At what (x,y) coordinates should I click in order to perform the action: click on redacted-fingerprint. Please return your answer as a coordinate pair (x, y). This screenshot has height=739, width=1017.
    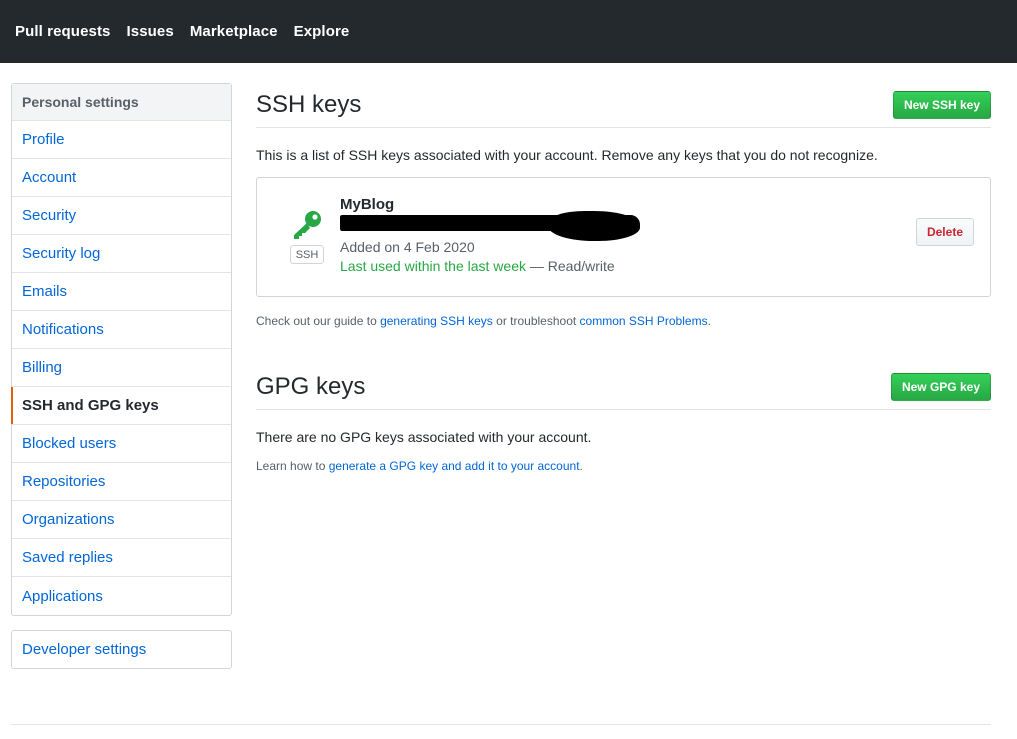
    Looking at the image, I should click on (490, 226).